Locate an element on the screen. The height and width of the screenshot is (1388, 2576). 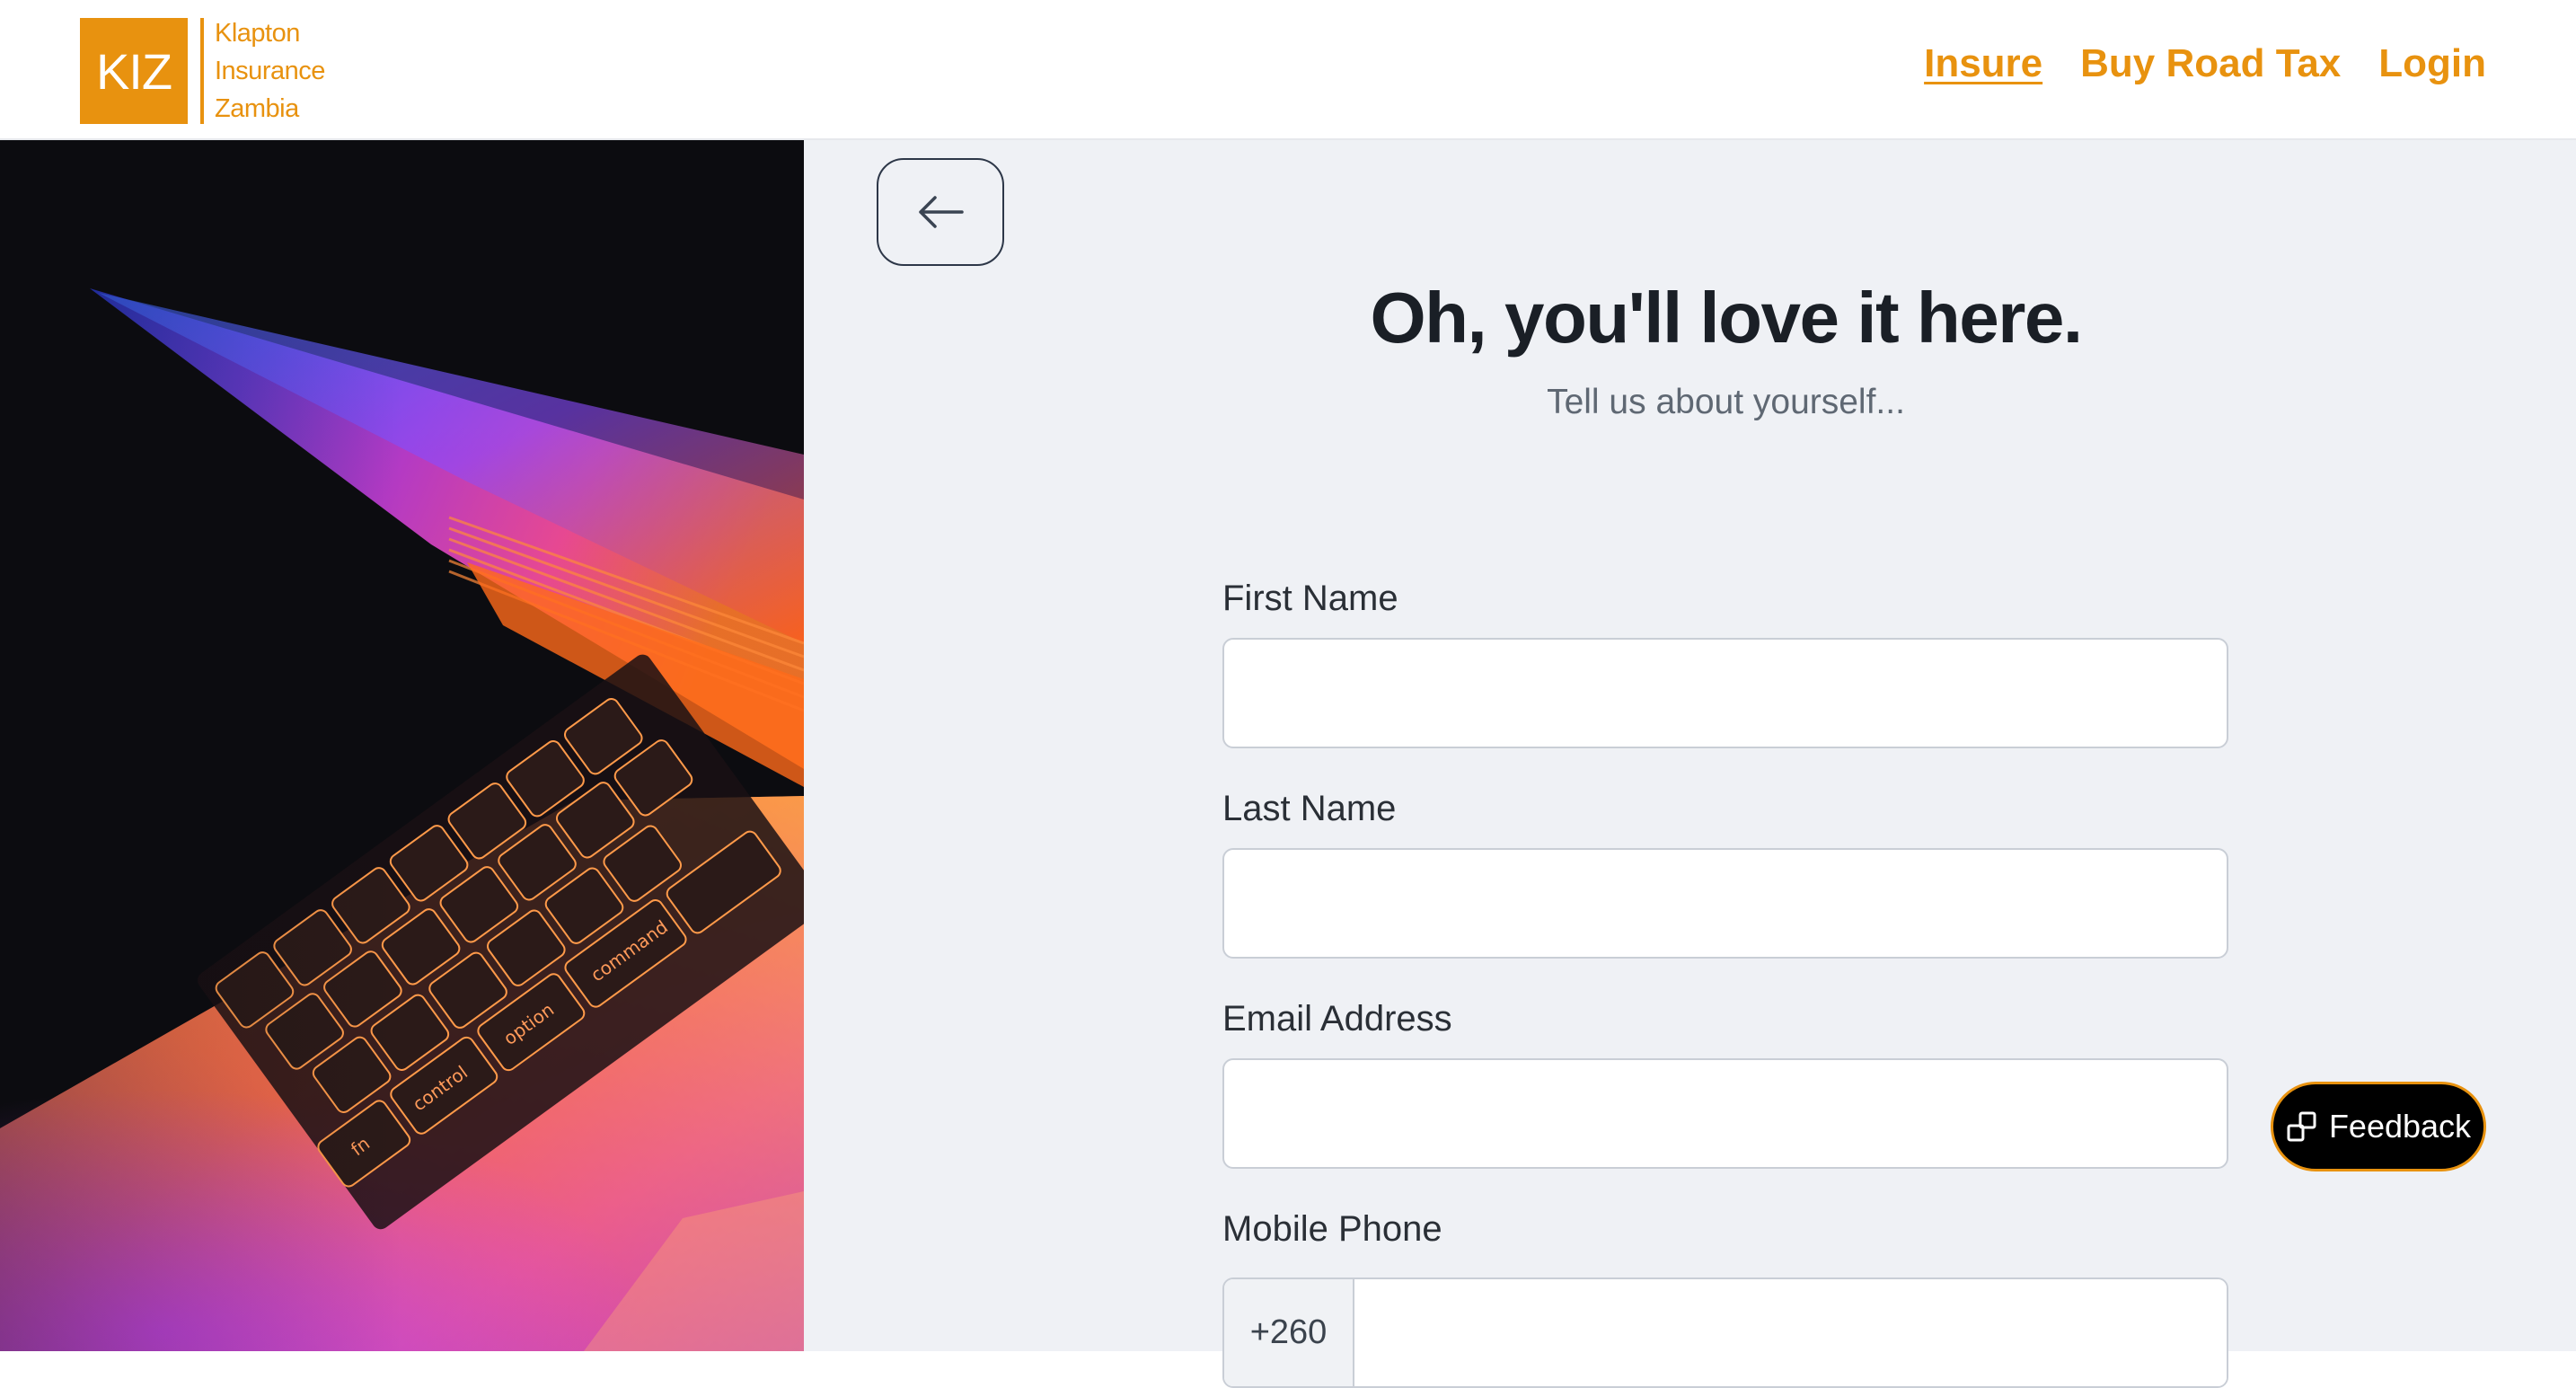
mobile-phone-input is located at coordinates (1790, 1332).